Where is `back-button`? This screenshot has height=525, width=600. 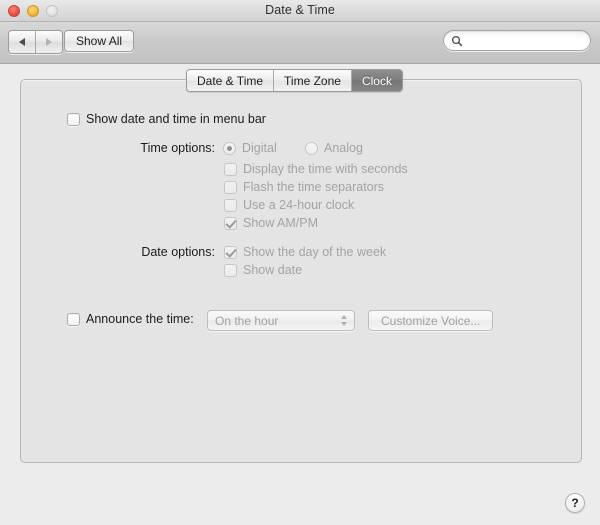
back-button is located at coordinates (22, 42).